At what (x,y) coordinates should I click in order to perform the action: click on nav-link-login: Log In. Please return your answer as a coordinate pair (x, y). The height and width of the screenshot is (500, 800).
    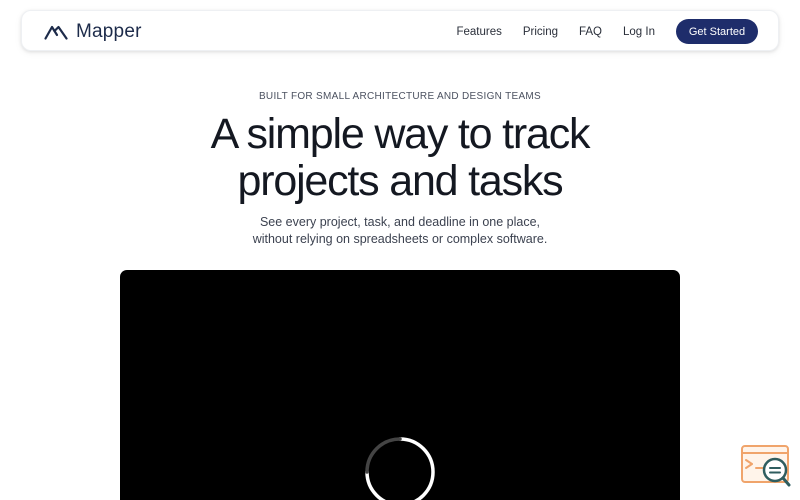
    Looking at the image, I should click on (639, 32).